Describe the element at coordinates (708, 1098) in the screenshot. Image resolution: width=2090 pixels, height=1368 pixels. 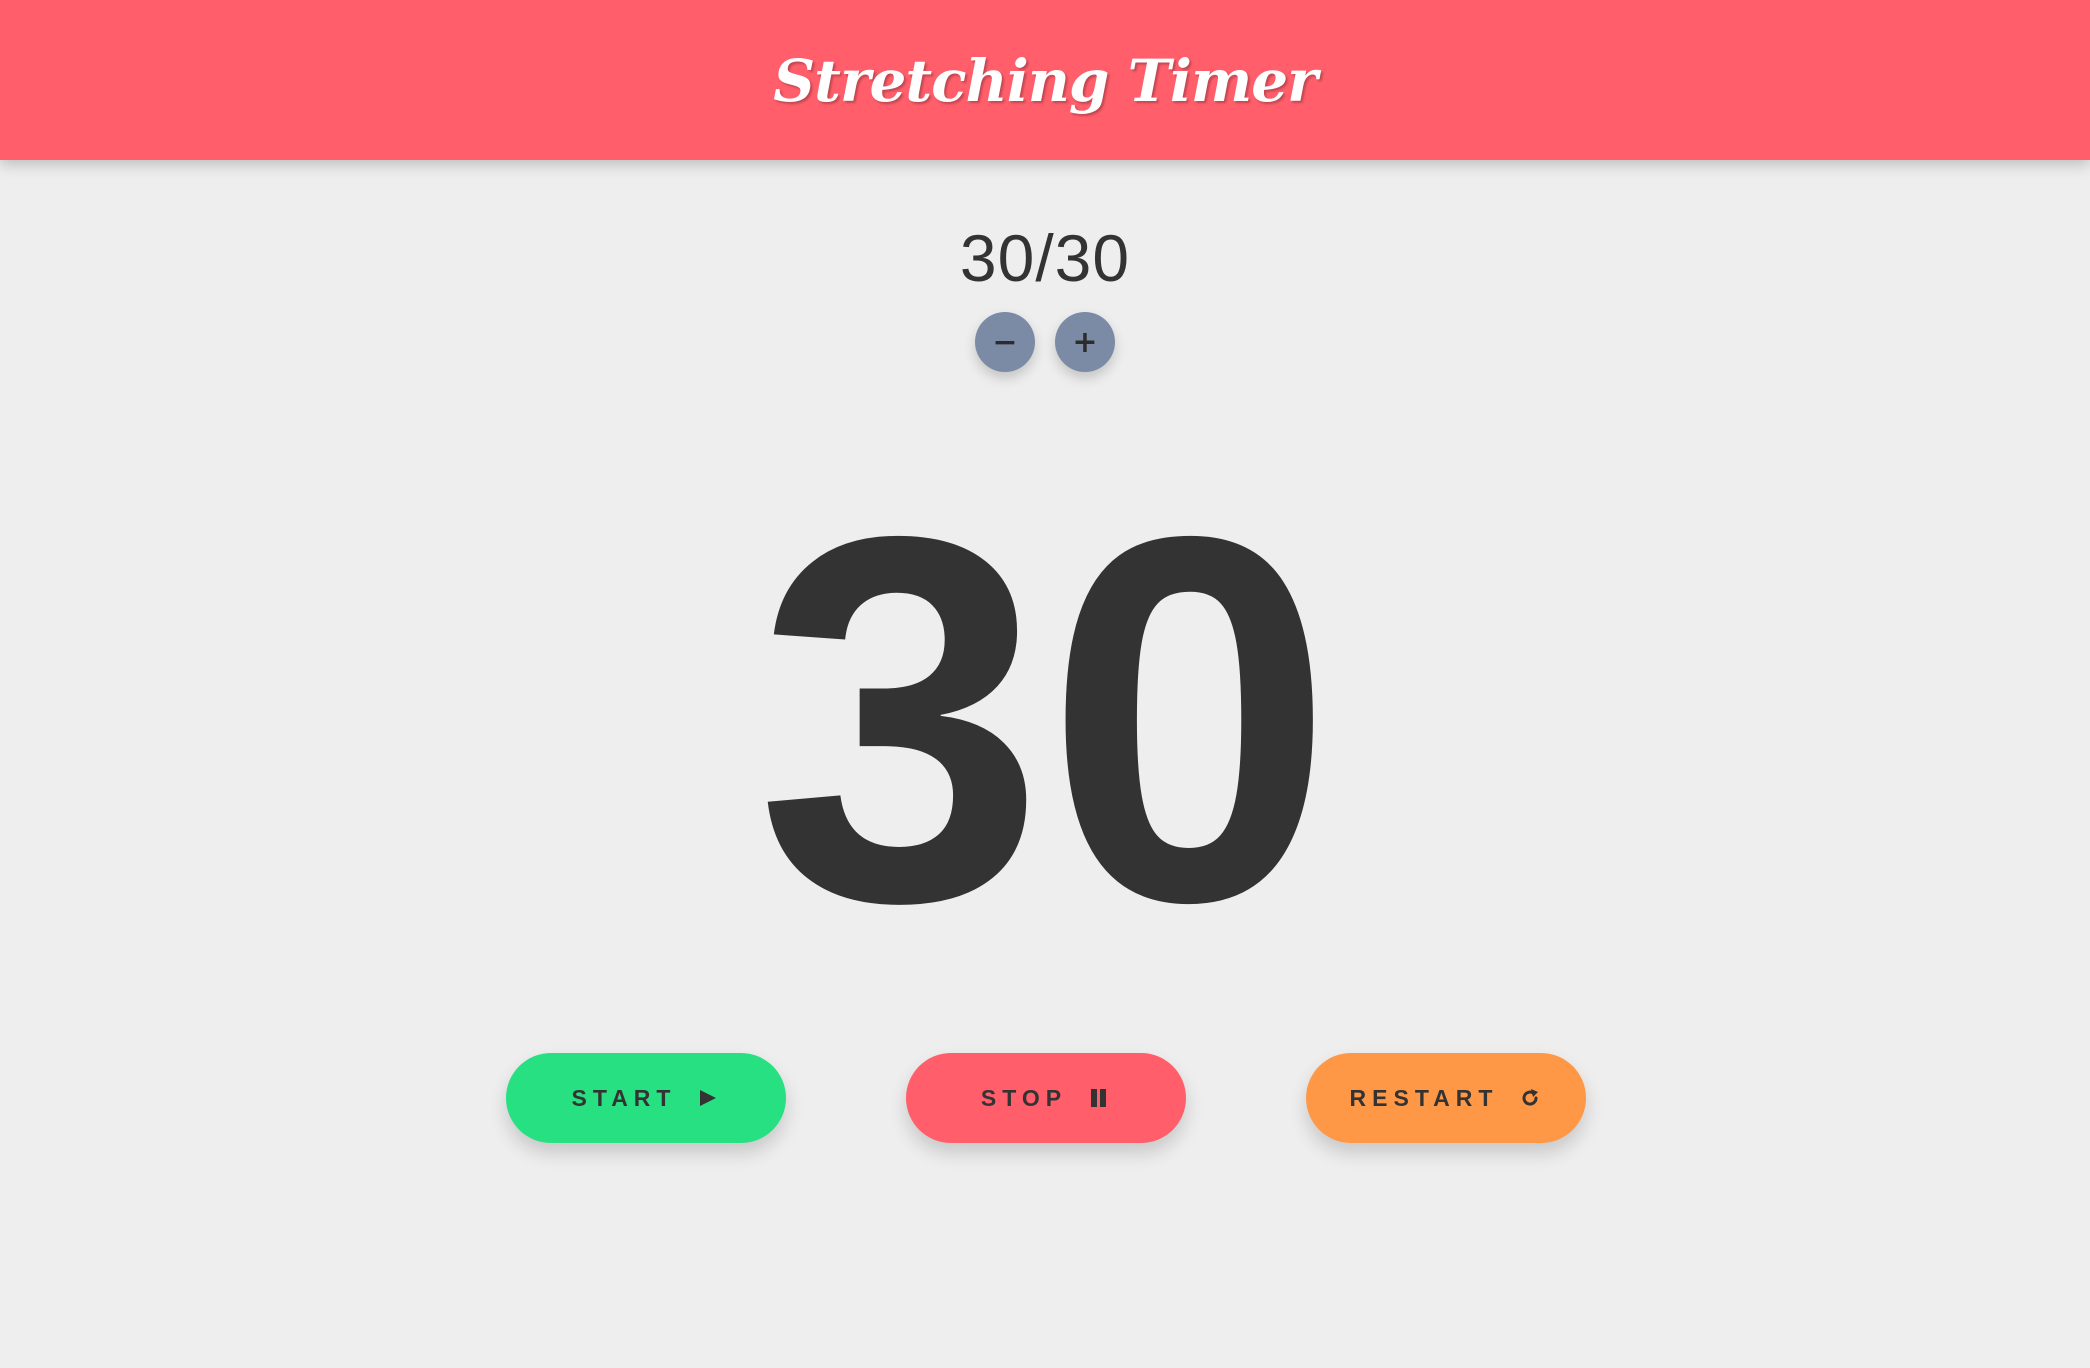
I see `play-icon` at that location.